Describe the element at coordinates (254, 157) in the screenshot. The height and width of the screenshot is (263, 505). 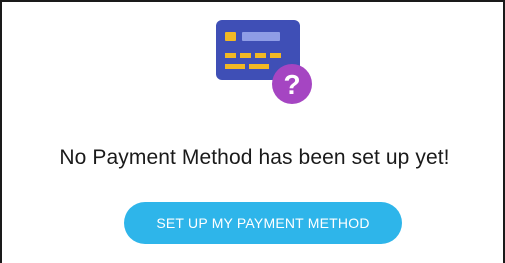
I see `empty-state-message: No Payment Method has been set up yet!` at that location.